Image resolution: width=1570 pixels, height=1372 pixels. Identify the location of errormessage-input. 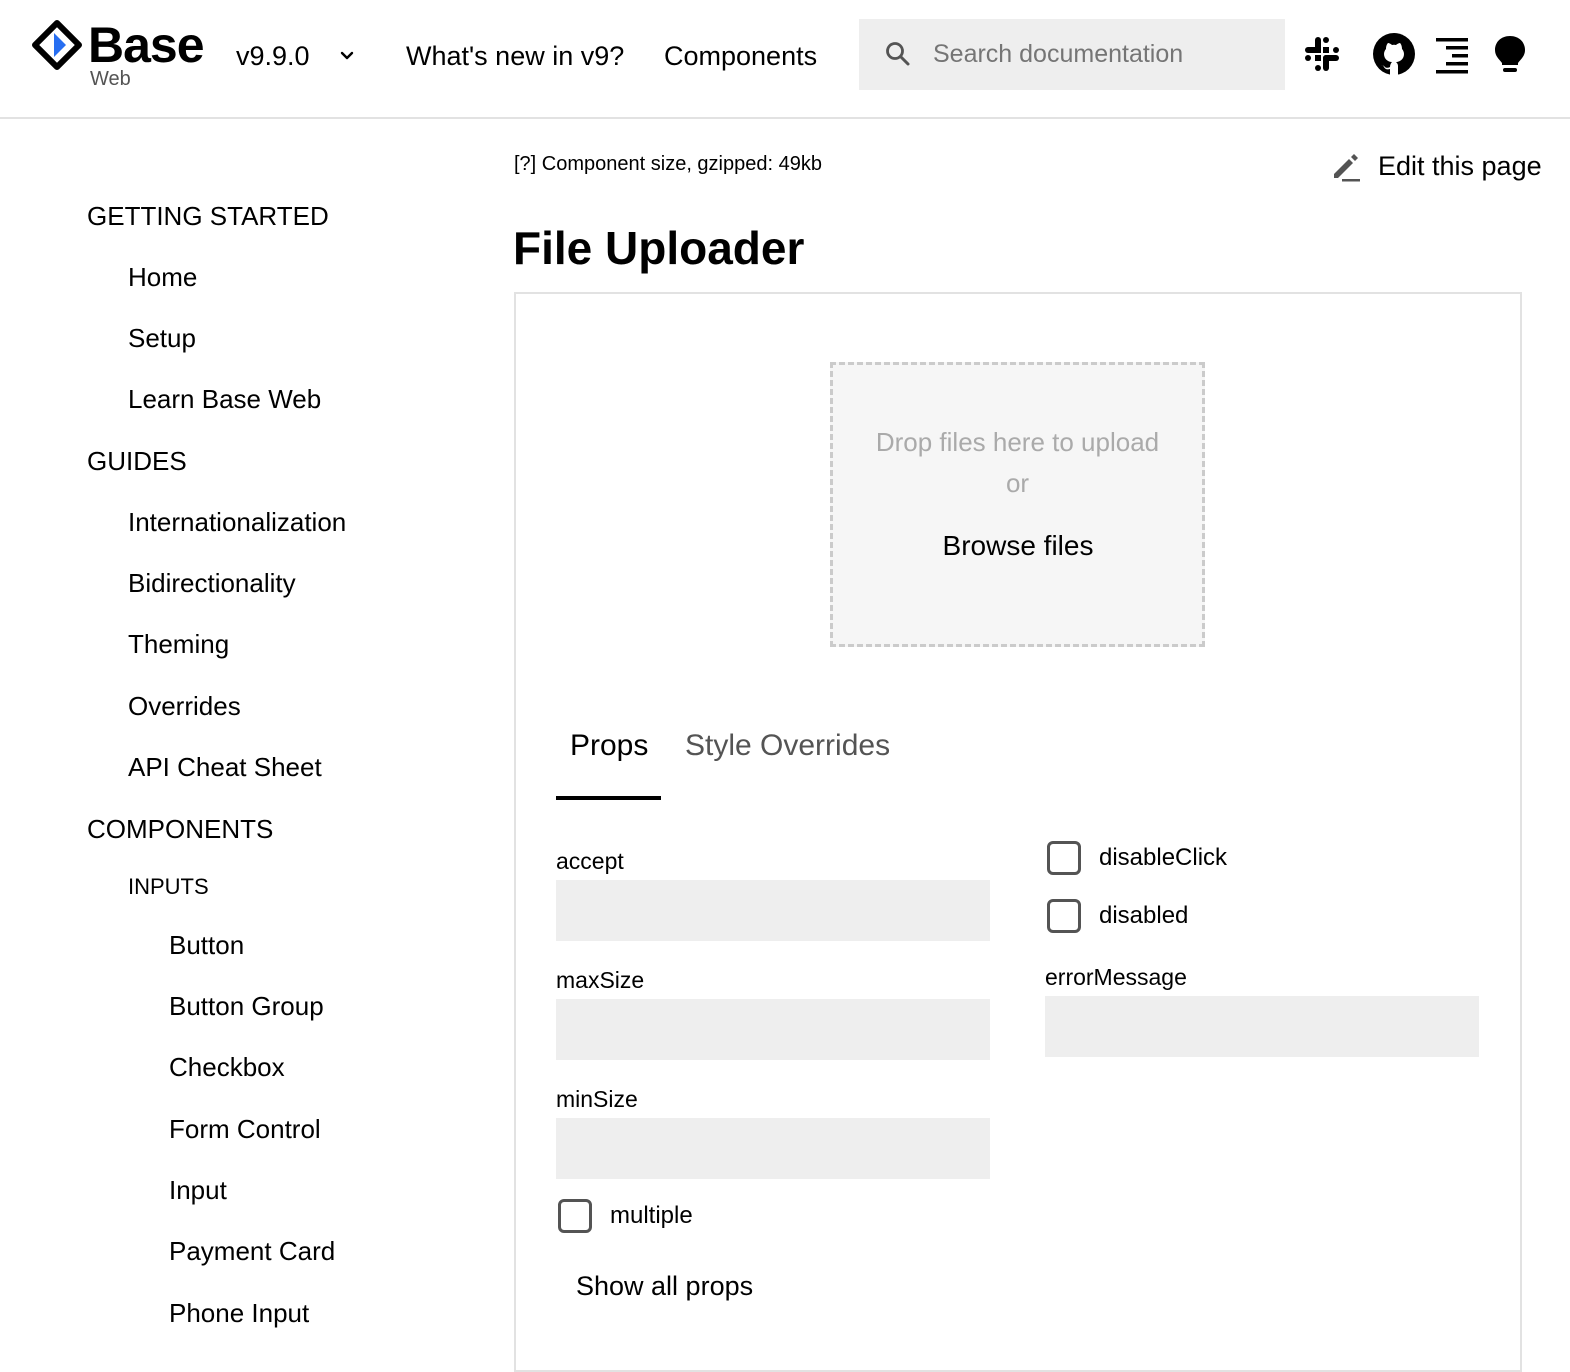
(1262, 1026).